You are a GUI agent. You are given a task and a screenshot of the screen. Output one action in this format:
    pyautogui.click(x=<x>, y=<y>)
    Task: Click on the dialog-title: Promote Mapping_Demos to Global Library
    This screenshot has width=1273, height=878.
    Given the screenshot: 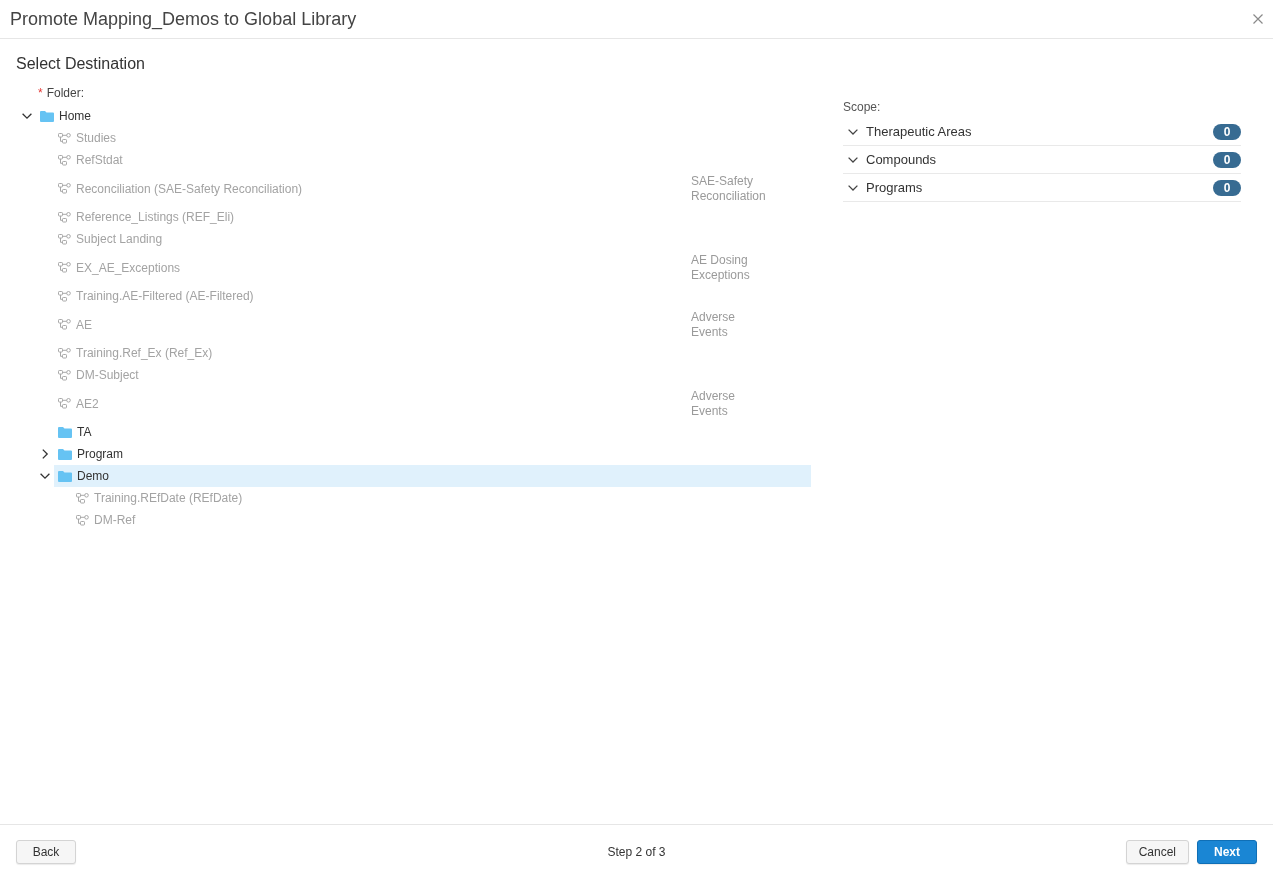 What is the action you would take?
    pyautogui.click(x=183, y=19)
    